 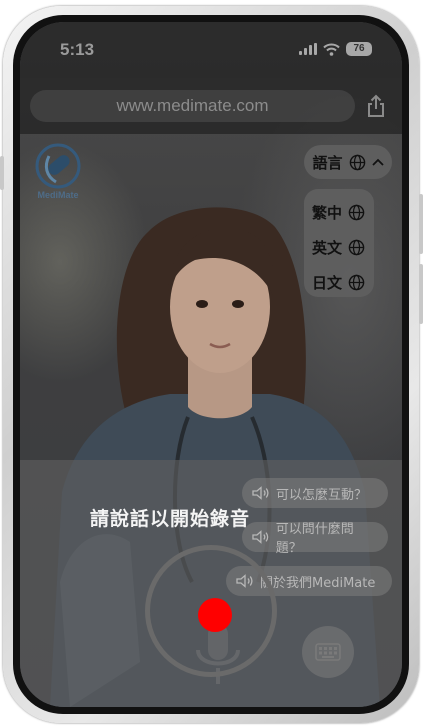 What do you see at coordinates (327, 247) in the screenshot?
I see `language-option-label: 英文` at bounding box center [327, 247].